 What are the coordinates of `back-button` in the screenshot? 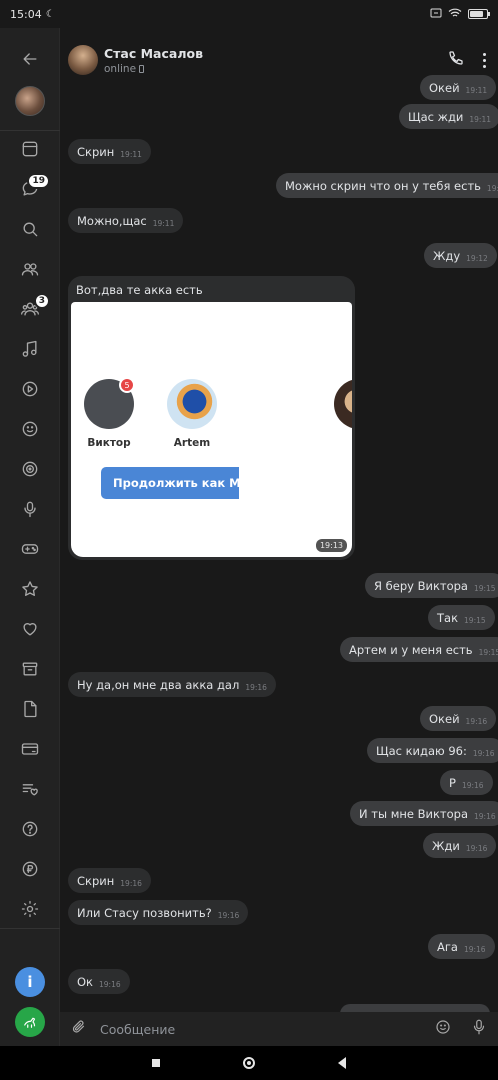 It's located at (30, 59).